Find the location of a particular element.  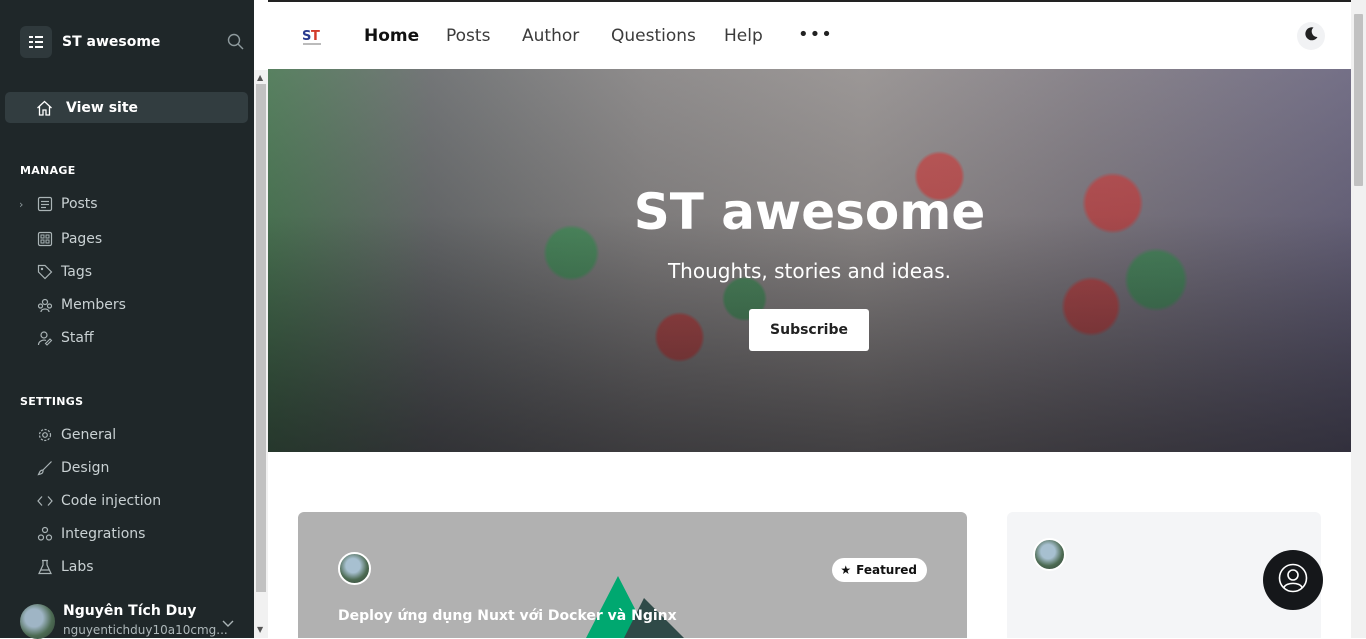

featured-badge: ★ Featured is located at coordinates (879, 570).